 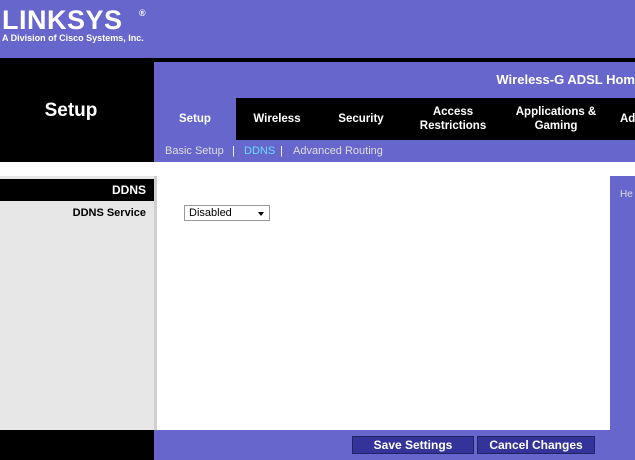 I want to click on help-panel, so click(x=622, y=303).